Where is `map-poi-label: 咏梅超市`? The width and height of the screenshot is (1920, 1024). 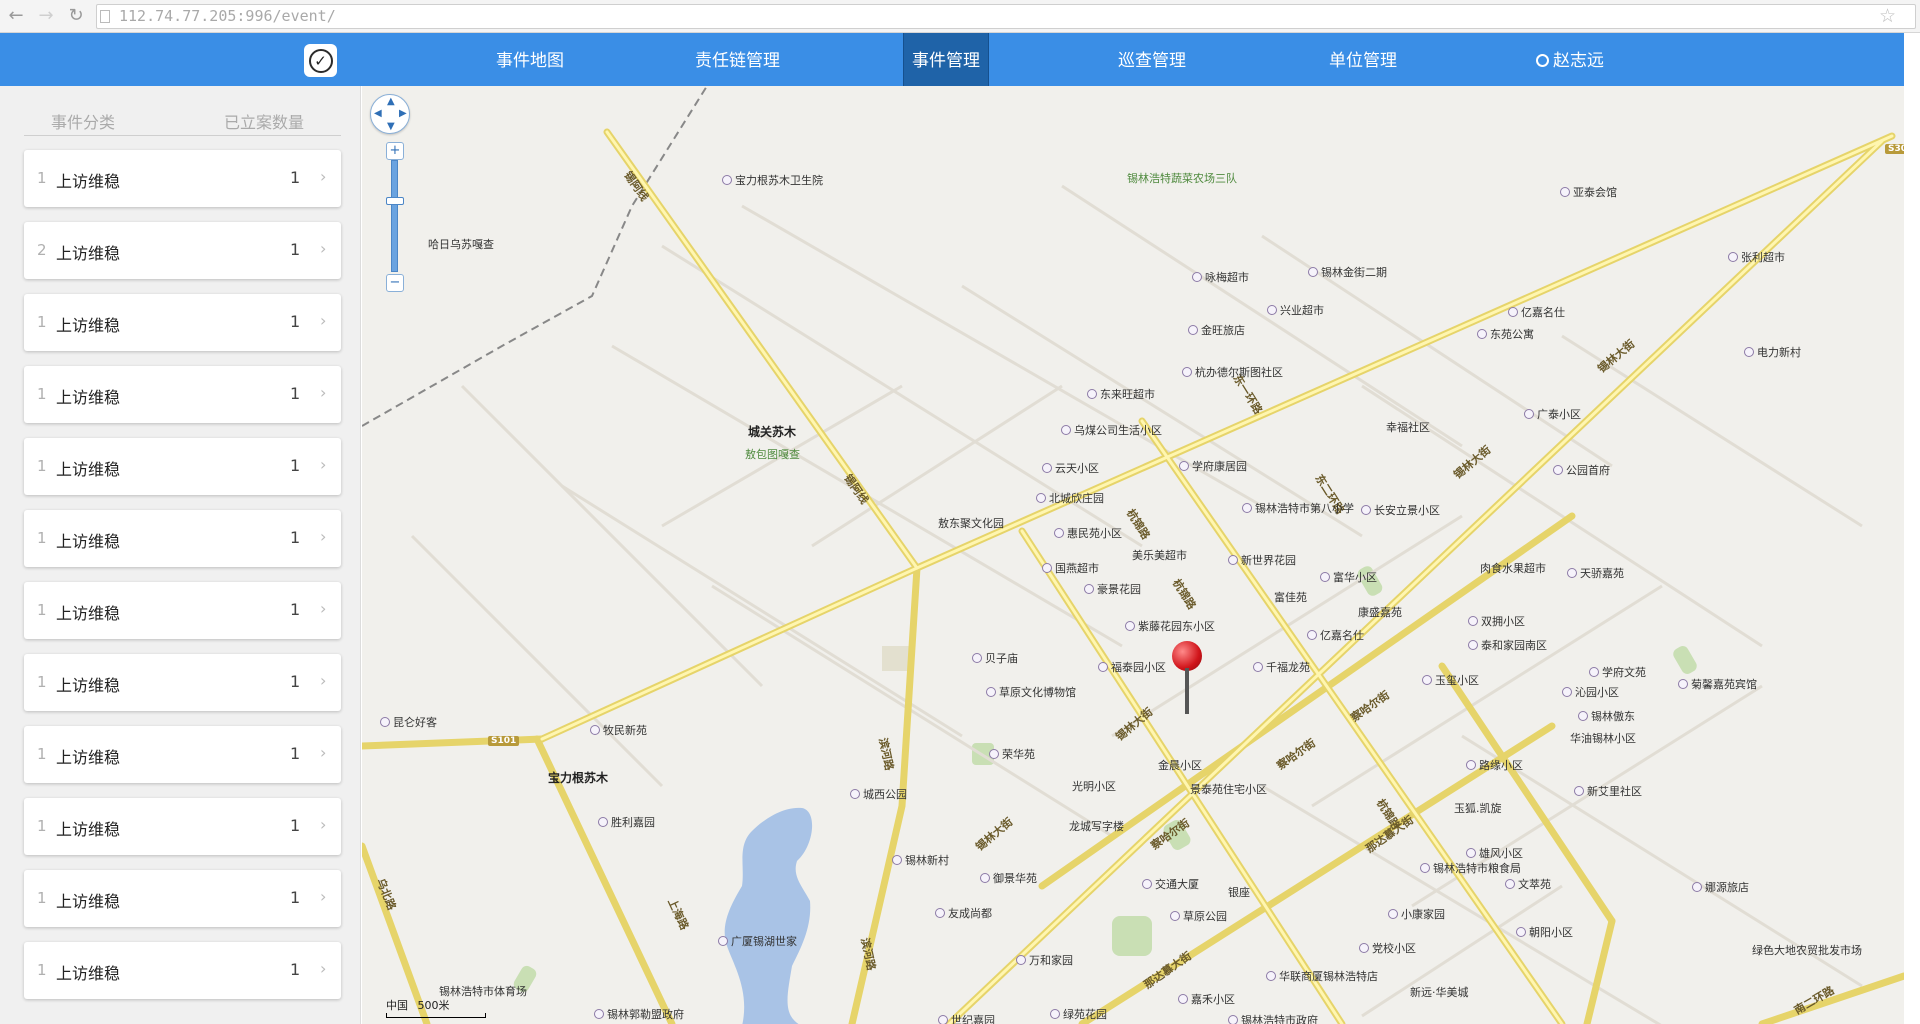 map-poi-label: 咏梅超市 is located at coordinates (1220, 277).